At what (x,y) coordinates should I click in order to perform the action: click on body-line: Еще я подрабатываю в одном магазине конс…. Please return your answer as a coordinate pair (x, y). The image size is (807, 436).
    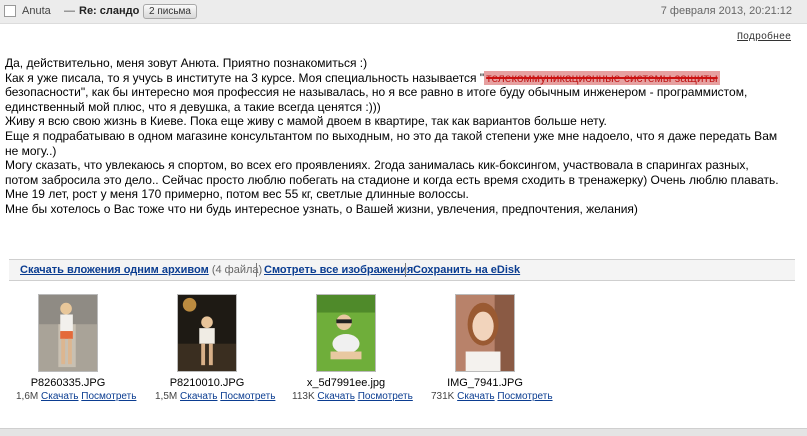
    Looking at the image, I should click on (391, 135).